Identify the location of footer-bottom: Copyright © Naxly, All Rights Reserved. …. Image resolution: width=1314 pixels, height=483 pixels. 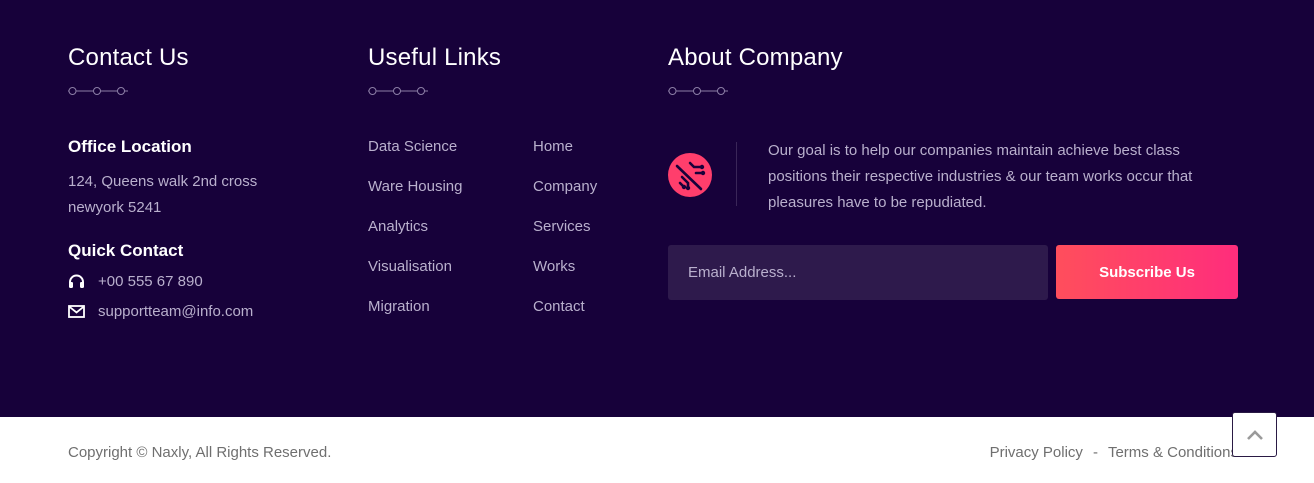
(657, 450).